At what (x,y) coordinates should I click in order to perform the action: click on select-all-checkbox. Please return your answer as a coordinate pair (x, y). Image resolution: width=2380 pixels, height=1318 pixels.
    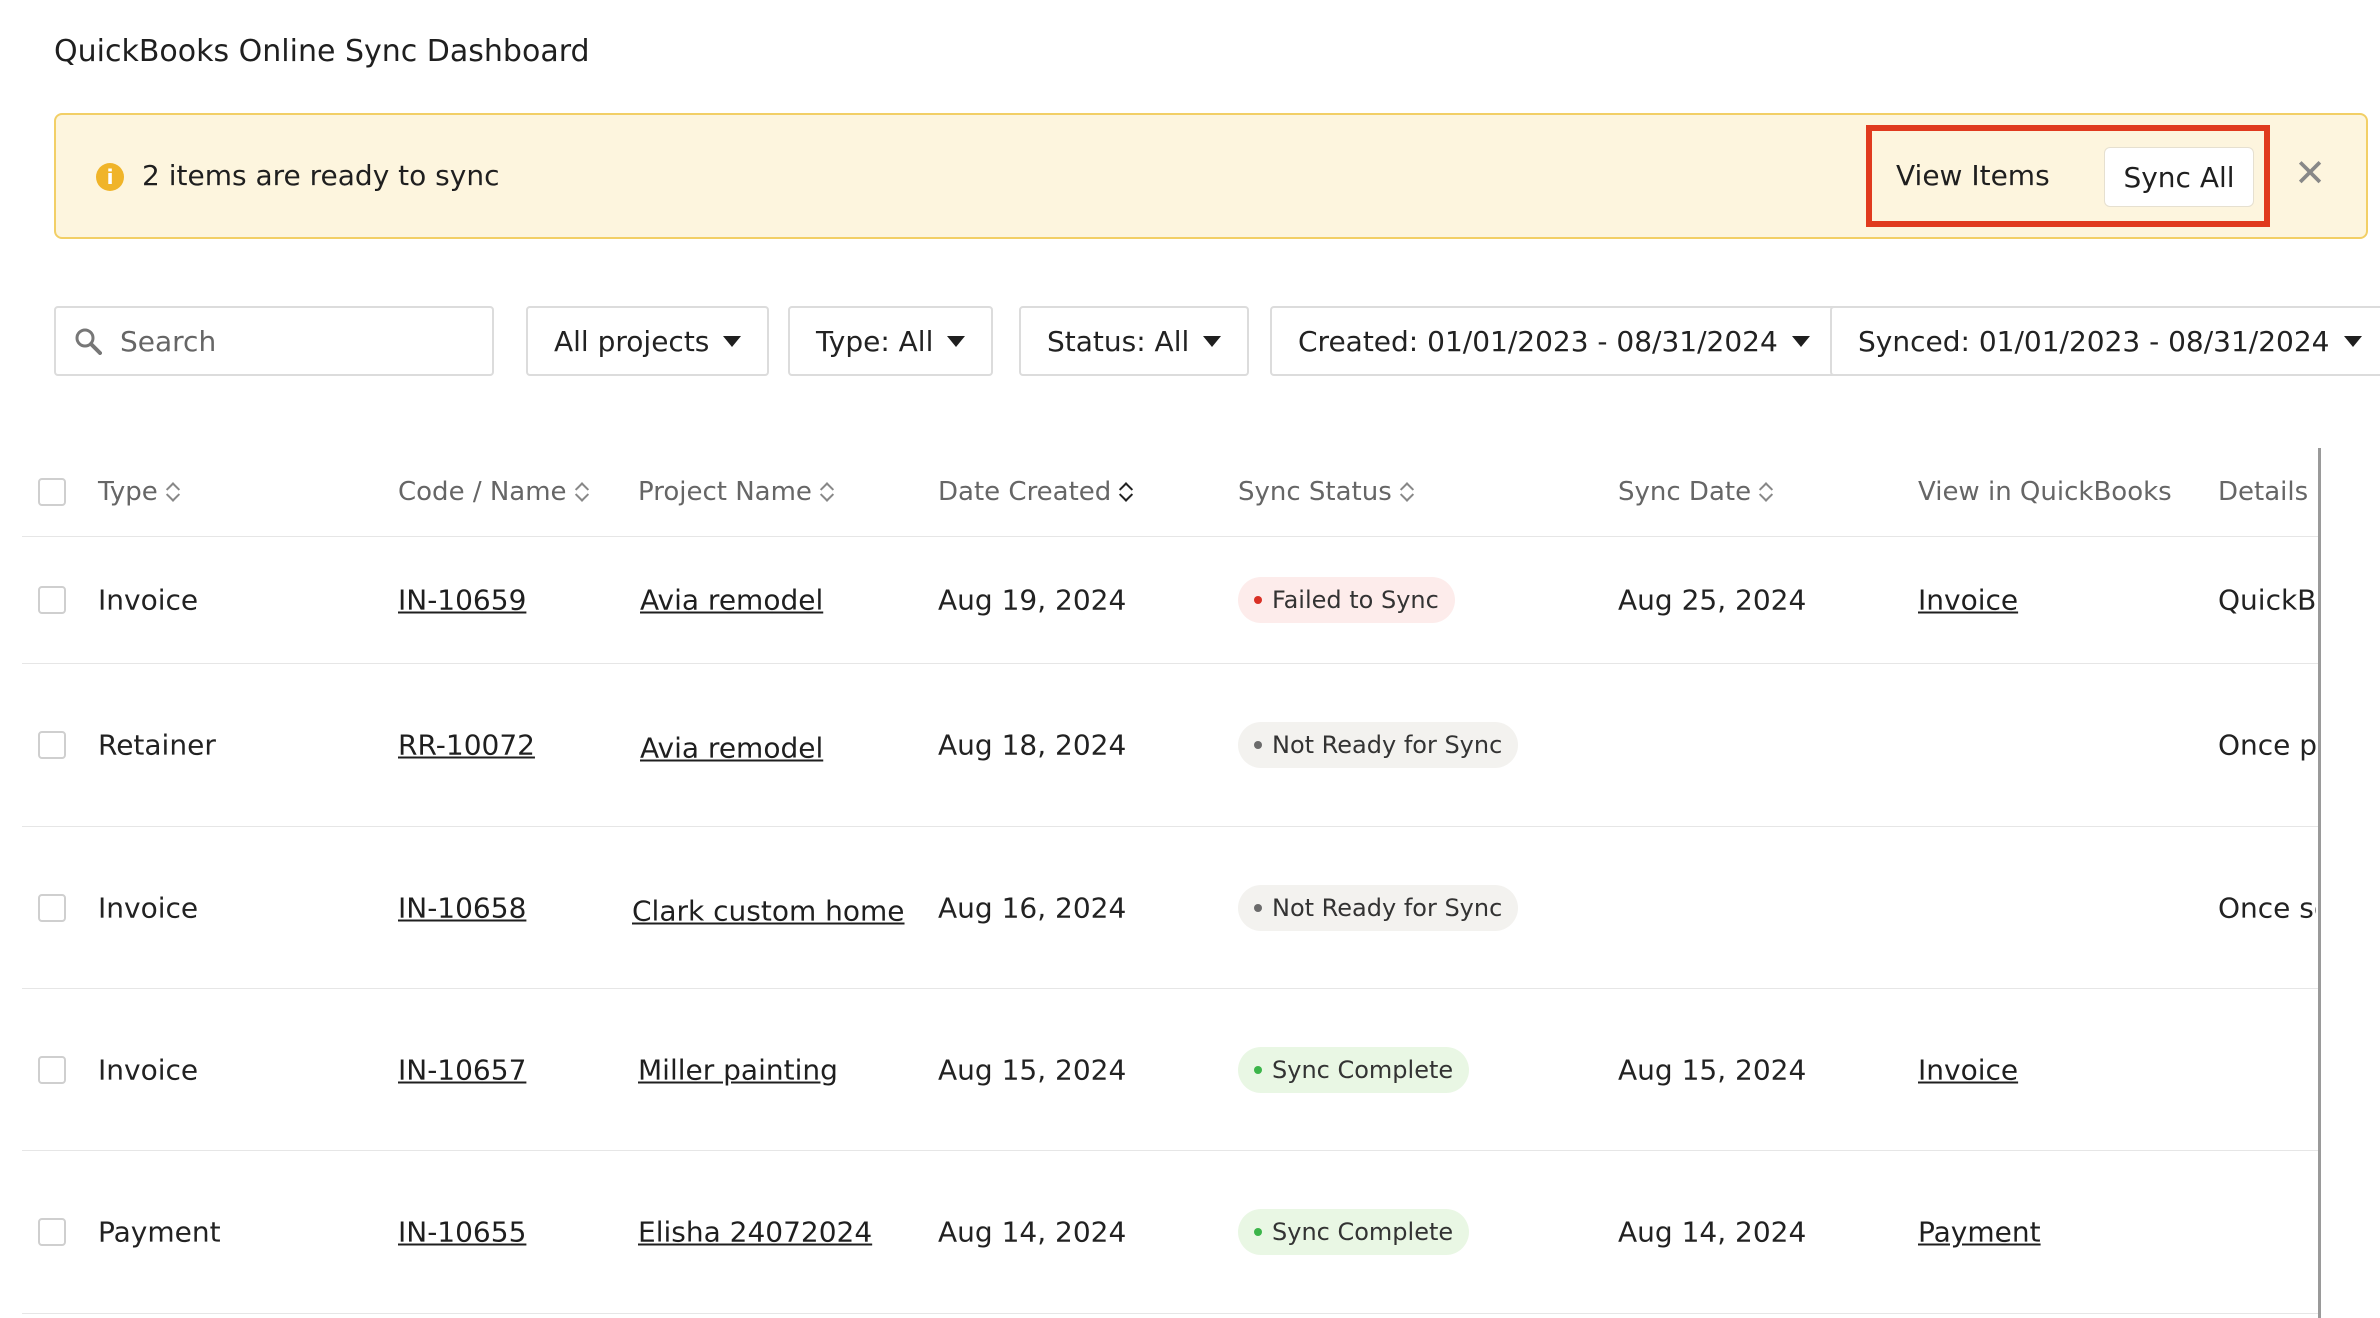
    Looking at the image, I should click on (52, 492).